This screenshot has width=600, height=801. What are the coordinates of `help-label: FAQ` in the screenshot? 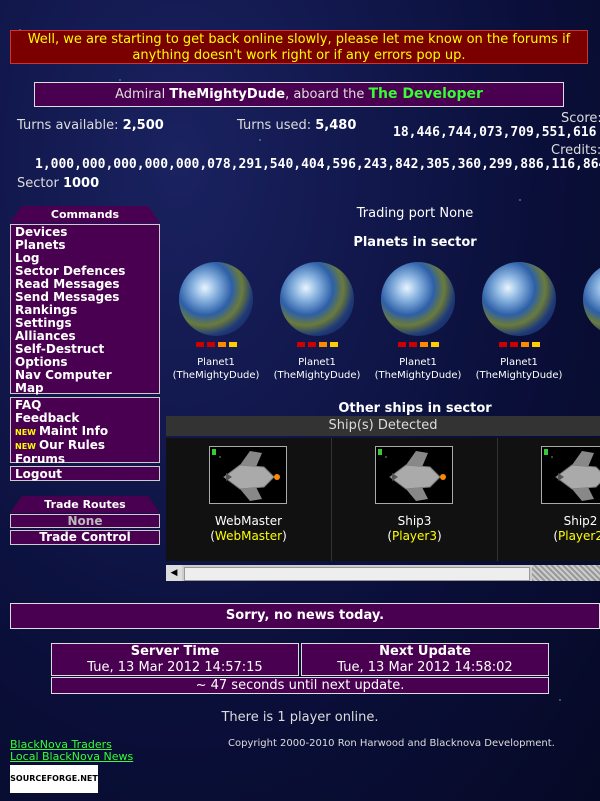 It's located at (28, 405).